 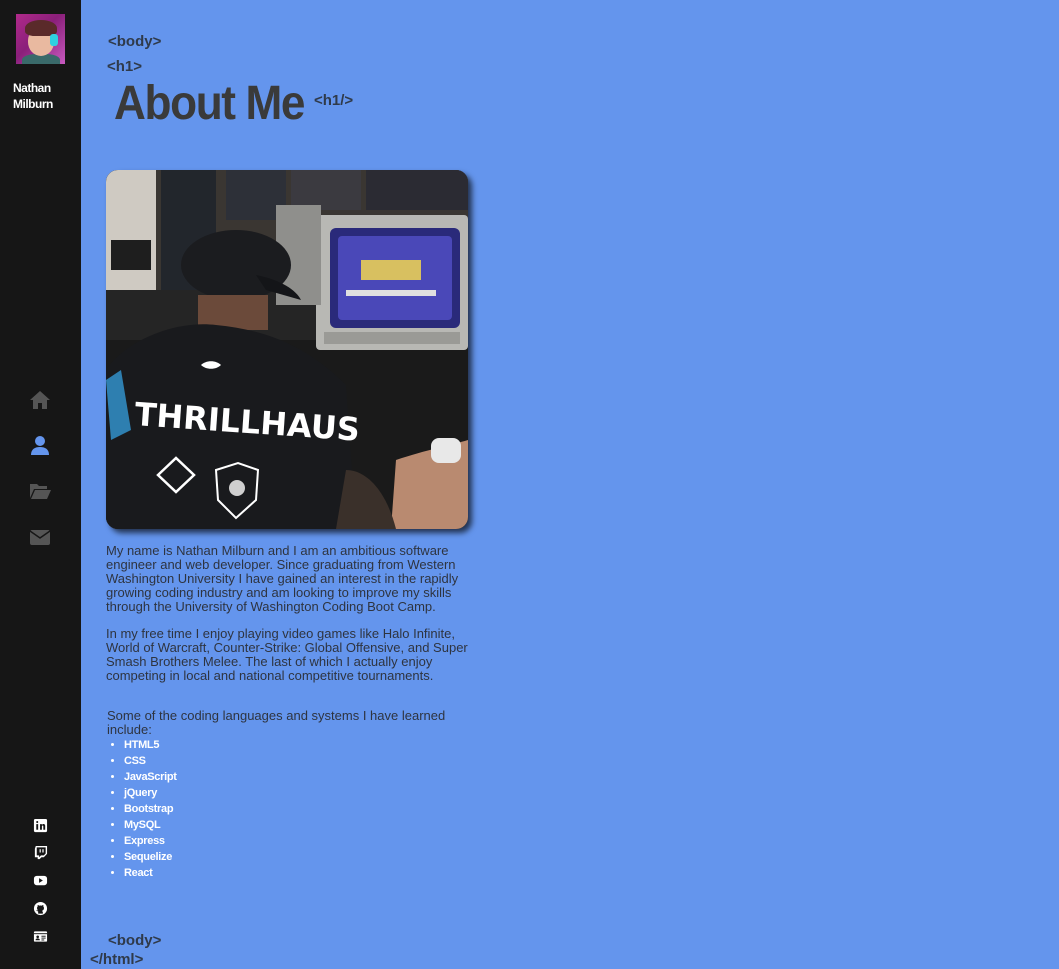 What do you see at coordinates (150, 793) in the screenshot?
I see `list-item: jQuery` at bounding box center [150, 793].